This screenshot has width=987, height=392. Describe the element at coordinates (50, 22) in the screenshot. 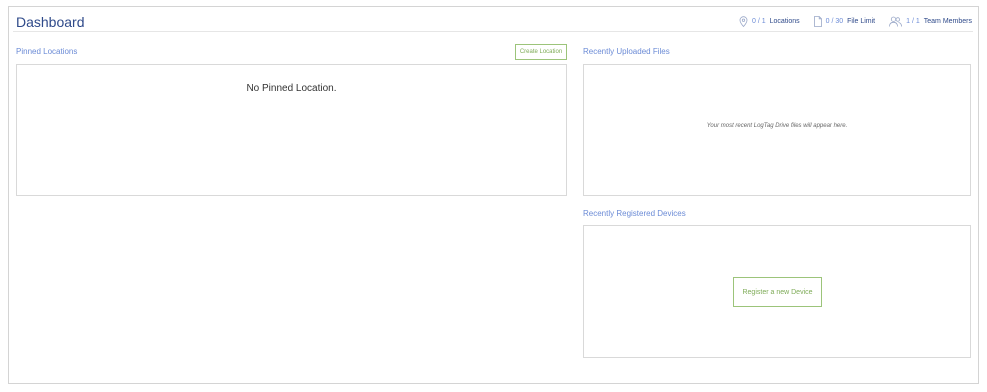

I see `page-title: Dashboard` at that location.